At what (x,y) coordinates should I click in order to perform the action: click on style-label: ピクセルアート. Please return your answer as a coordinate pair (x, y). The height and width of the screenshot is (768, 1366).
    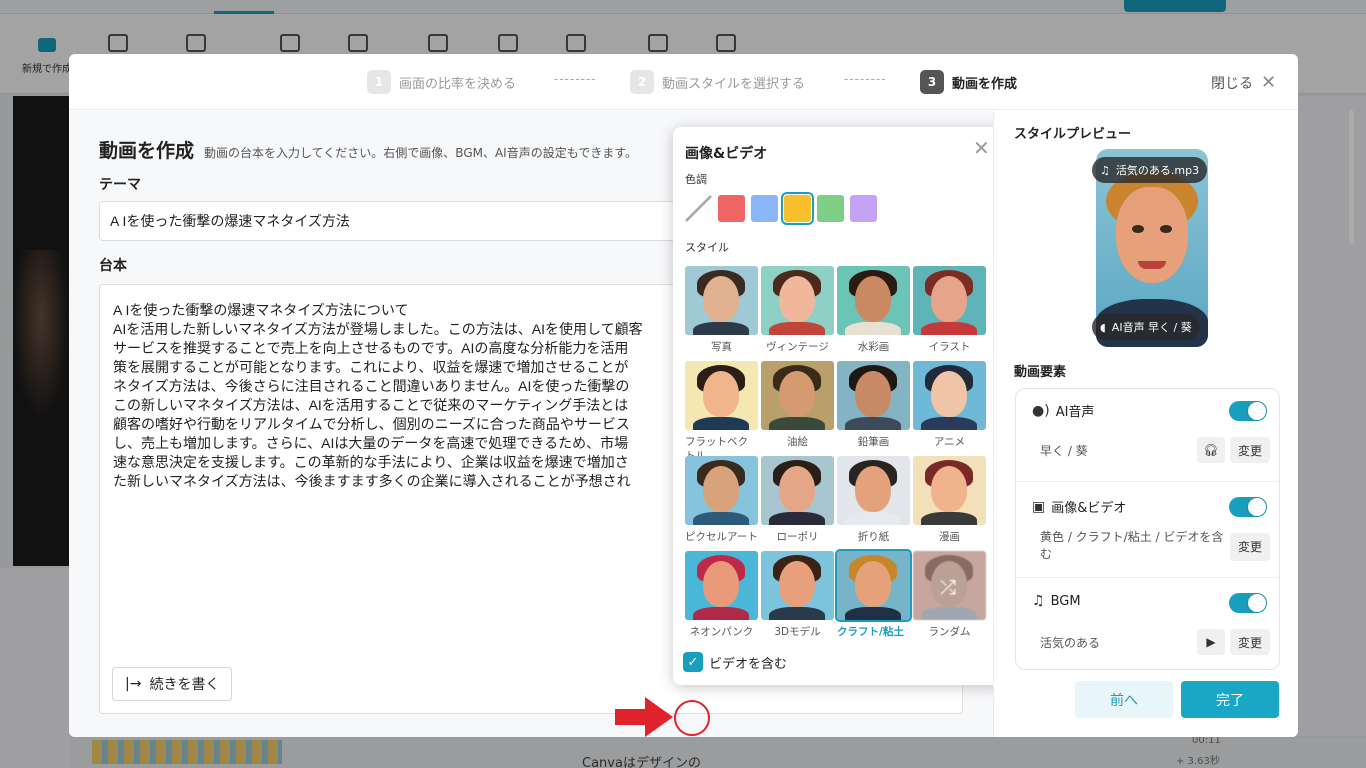
    Looking at the image, I should click on (721, 537).